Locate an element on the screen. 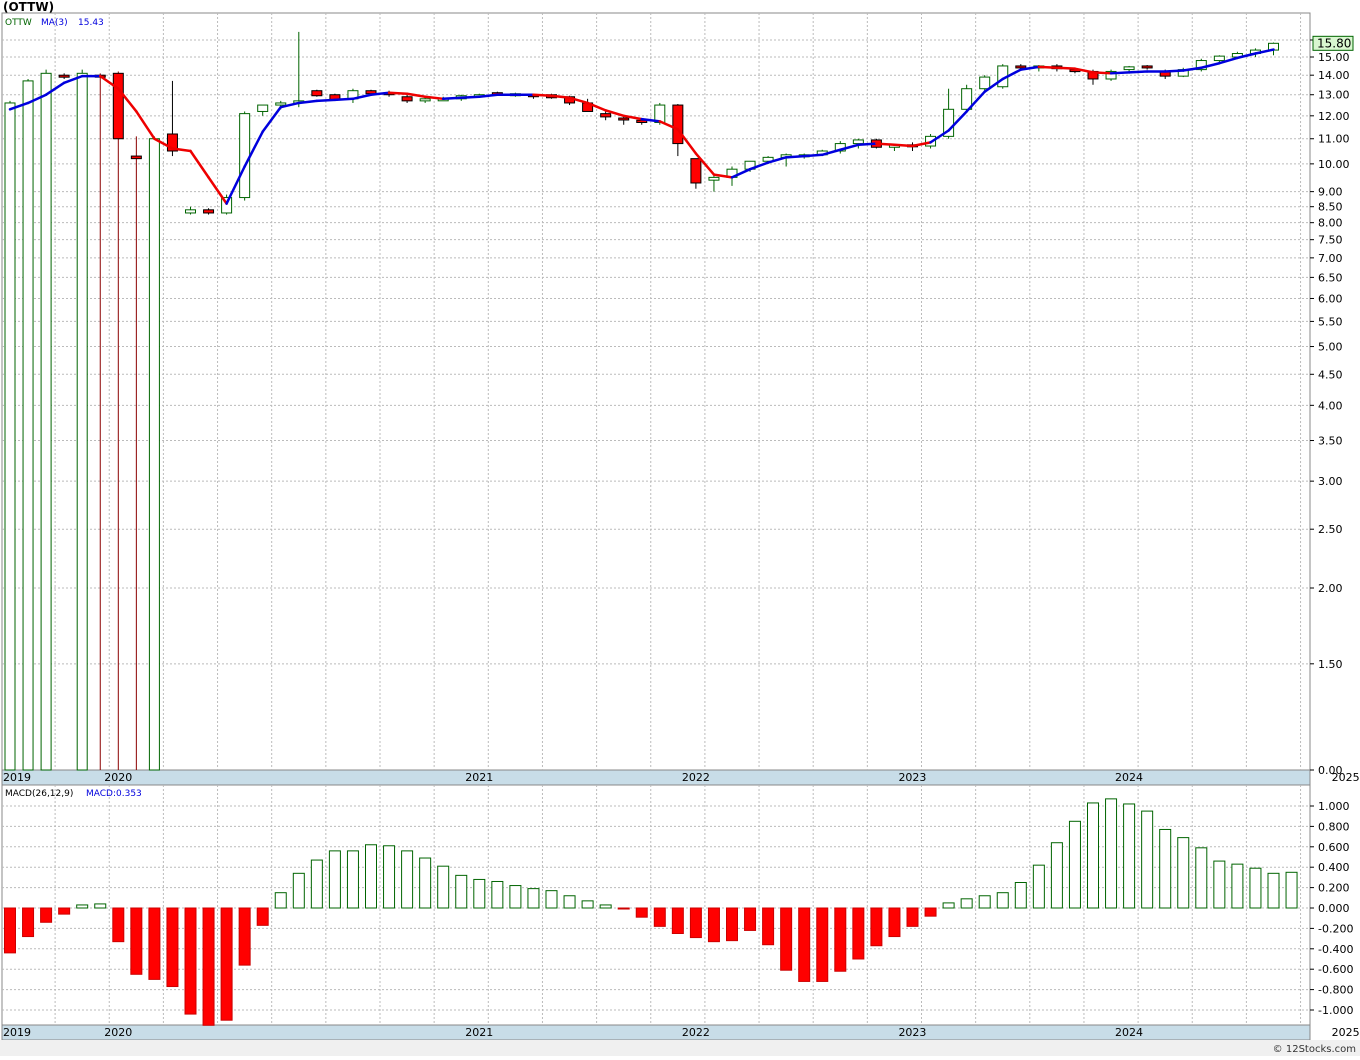 This screenshot has height=1060, width=1360. price-x-tick-label: 2023 is located at coordinates (912, 777).